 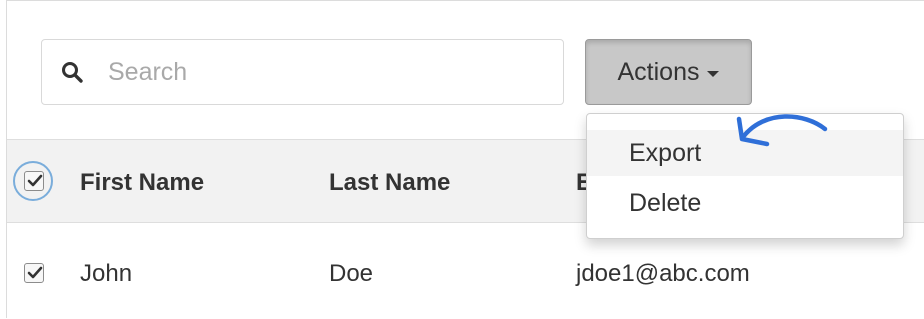 What do you see at coordinates (351, 273) in the screenshot?
I see `cell-last-name: Doe` at bounding box center [351, 273].